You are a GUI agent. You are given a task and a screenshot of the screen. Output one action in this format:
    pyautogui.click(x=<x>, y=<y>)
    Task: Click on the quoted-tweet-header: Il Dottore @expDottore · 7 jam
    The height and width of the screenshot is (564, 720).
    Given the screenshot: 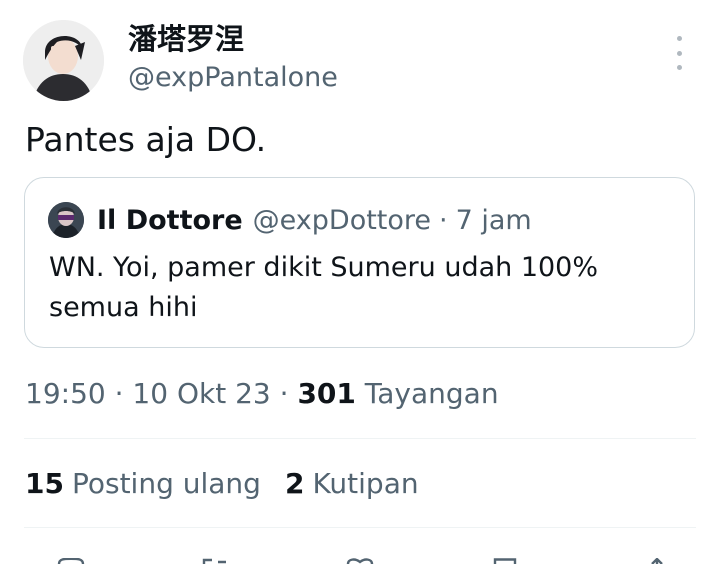 What is the action you would take?
    pyautogui.click(x=314, y=220)
    